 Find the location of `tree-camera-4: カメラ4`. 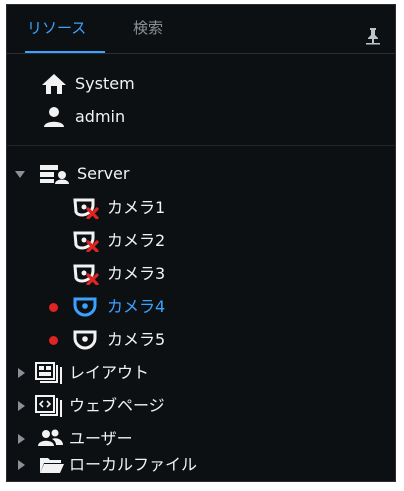

tree-camera-4: カメラ4 is located at coordinates (201, 307).